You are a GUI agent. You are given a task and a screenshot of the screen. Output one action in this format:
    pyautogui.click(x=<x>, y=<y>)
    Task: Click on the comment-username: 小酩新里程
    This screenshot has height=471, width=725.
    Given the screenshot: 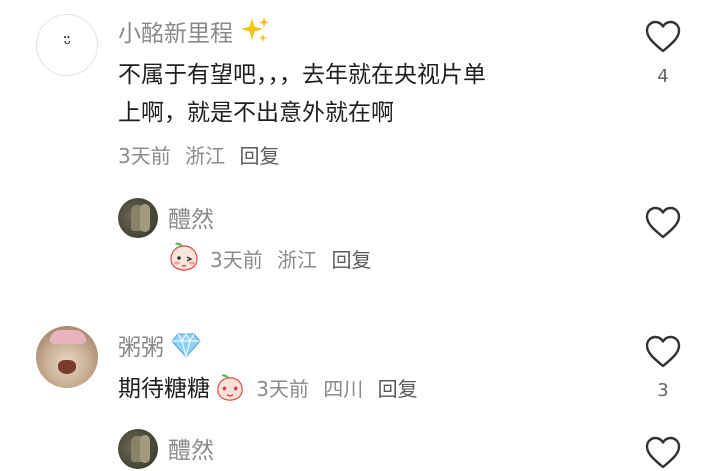 What is the action you would take?
    pyautogui.click(x=194, y=32)
    